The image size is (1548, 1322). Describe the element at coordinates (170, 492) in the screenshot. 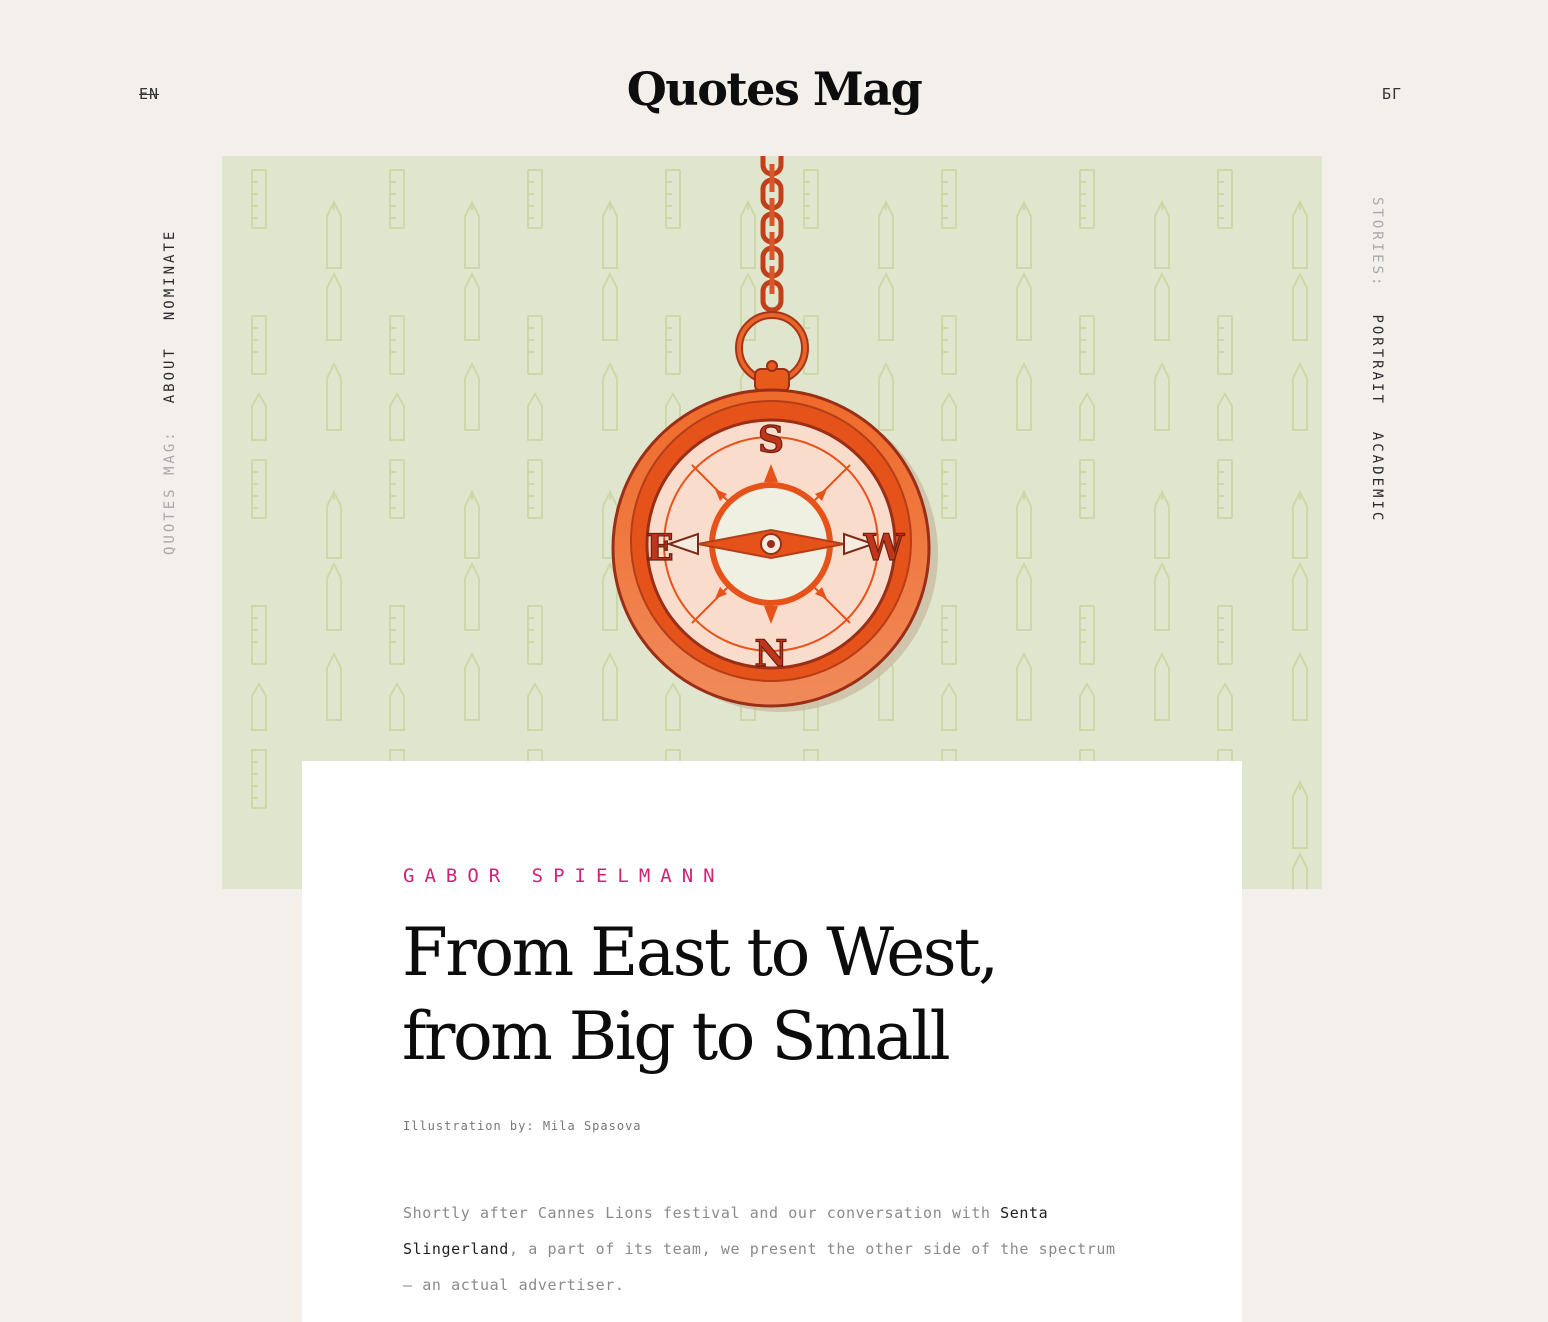

I see `left-nav-label: QUOTES MAG:` at that location.